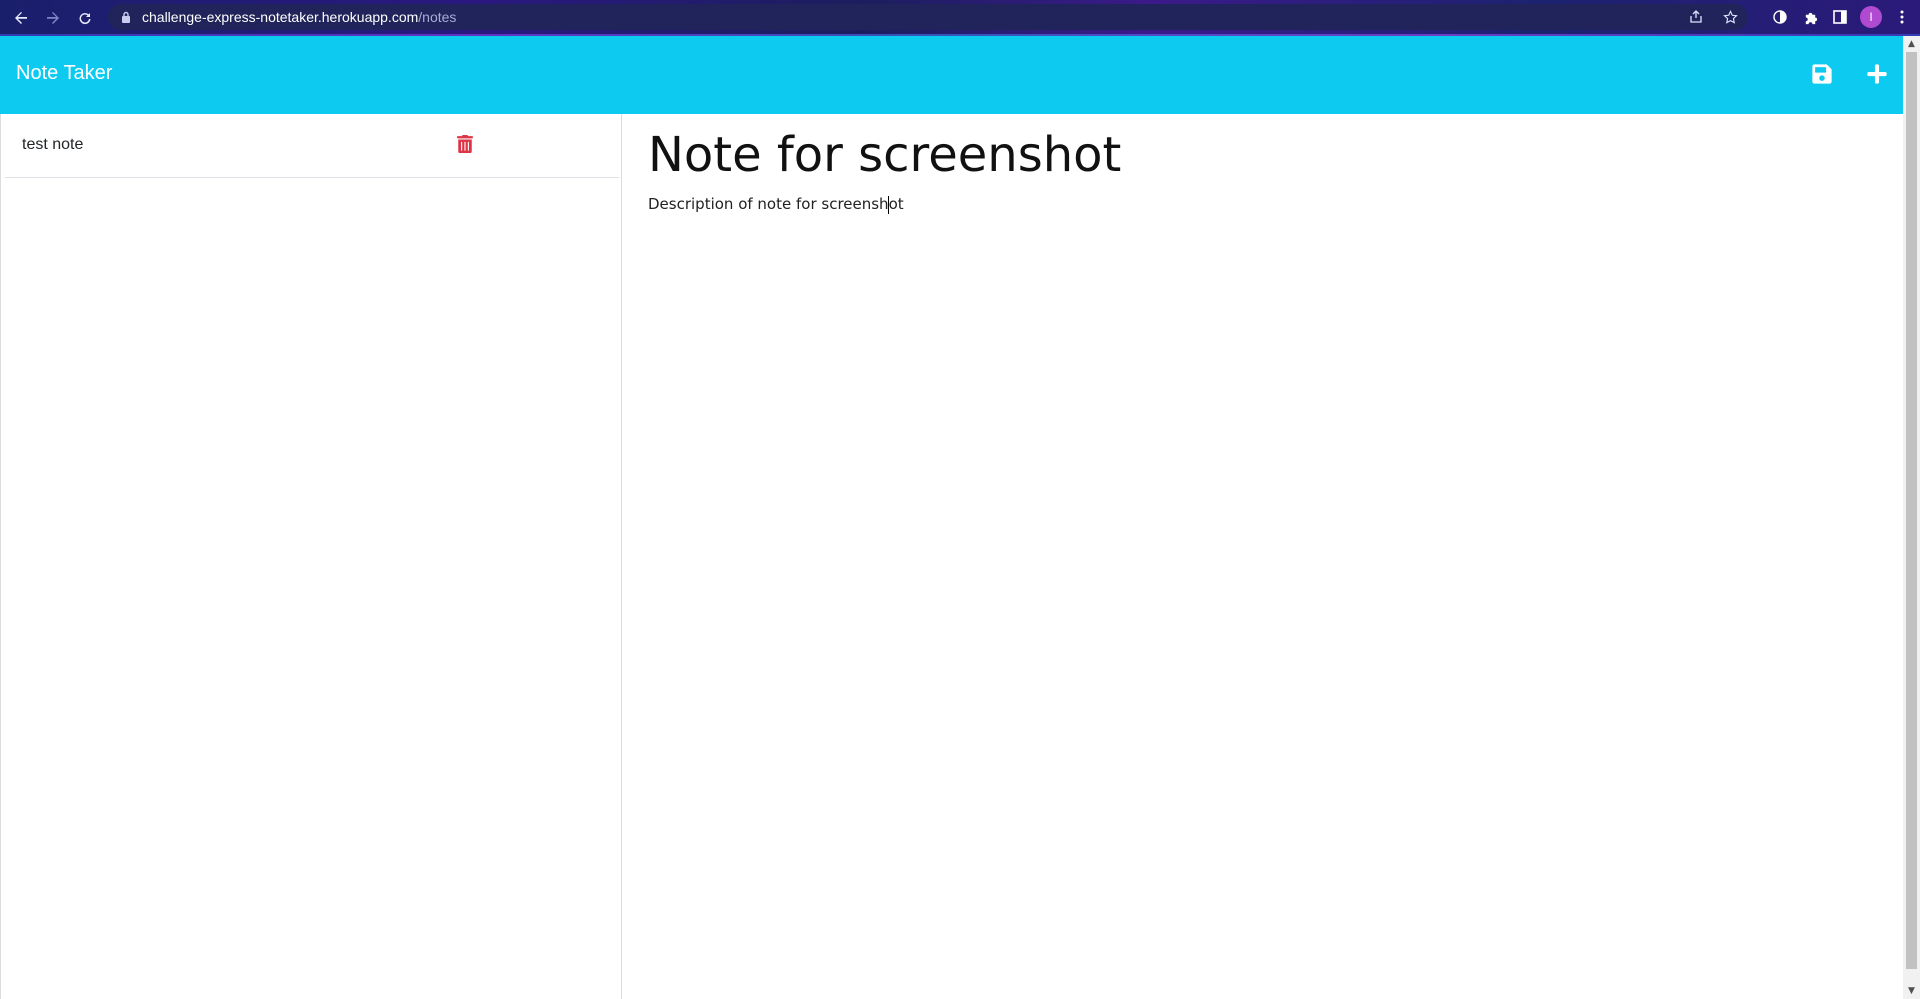 This screenshot has width=1920, height=999. I want to click on trash-icon, so click(465, 143).